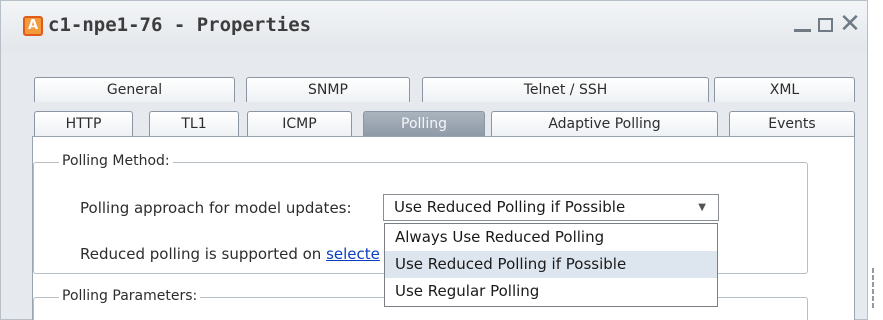 This screenshot has width=883, height=320. What do you see at coordinates (702, 207) in the screenshot?
I see `chevron-down-icon: ▼` at bounding box center [702, 207].